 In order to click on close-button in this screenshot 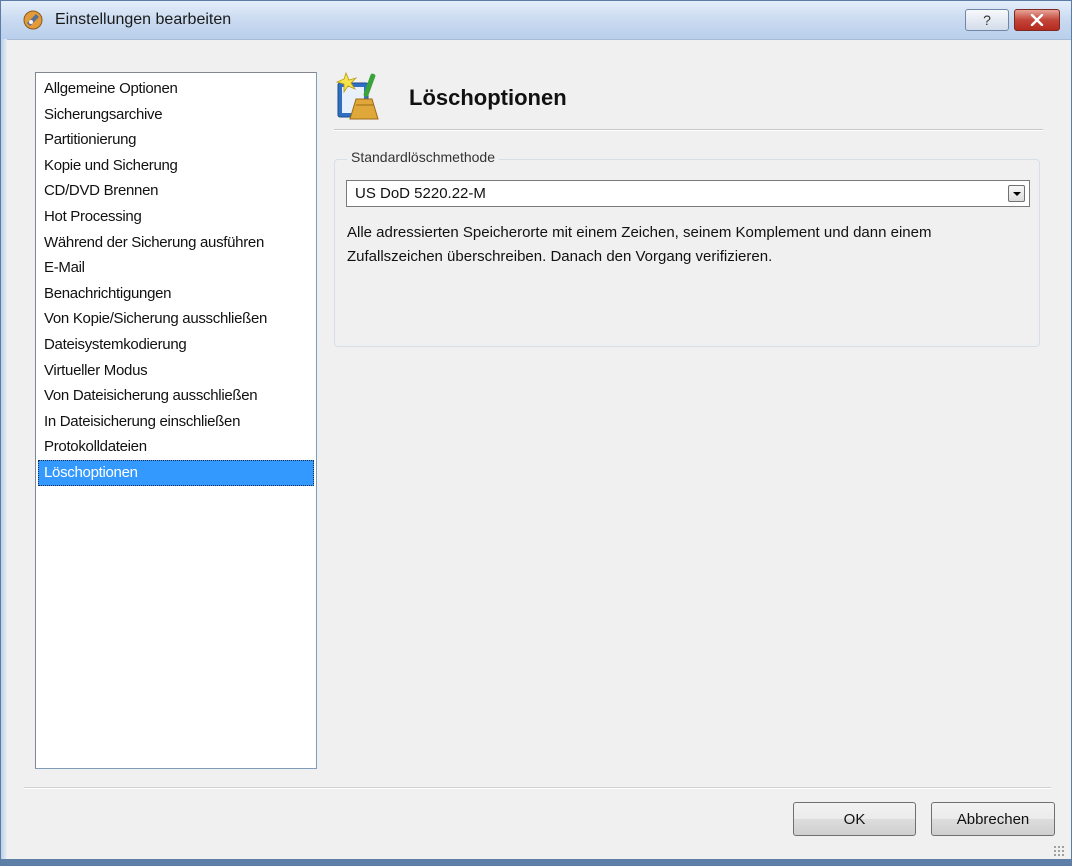, I will do `click(1037, 20)`.